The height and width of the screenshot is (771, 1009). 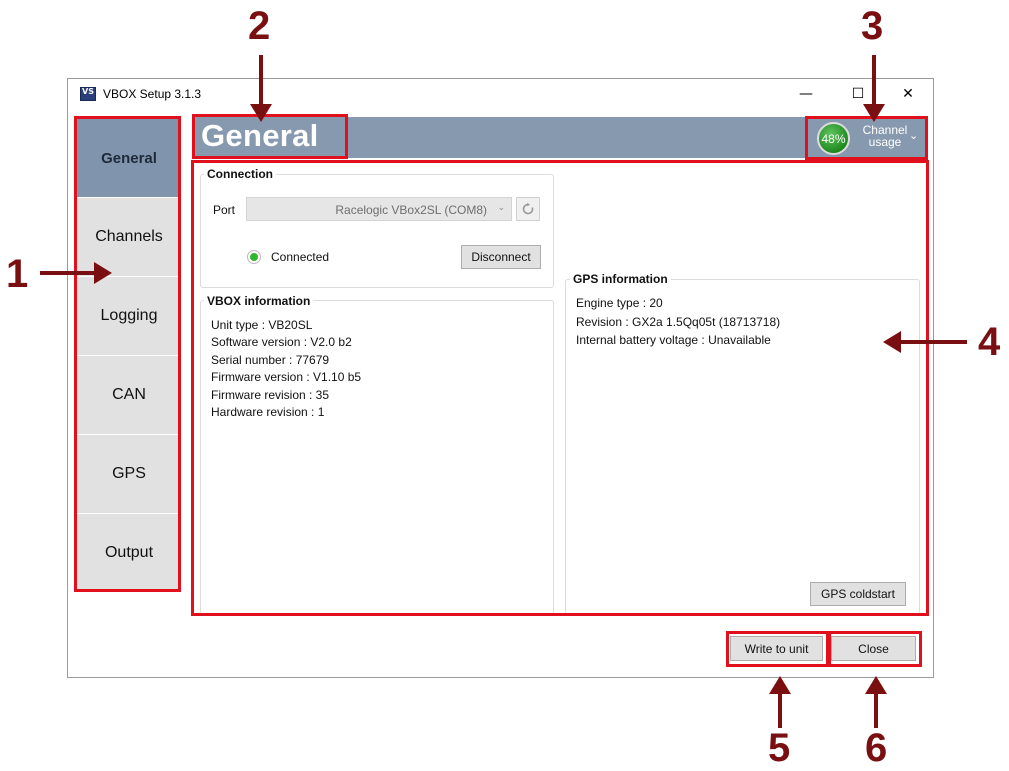 What do you see at coordinates (989, 342) in the screenshot?
I see `annotation-label-4: 4` at bounding box center [989, 342].